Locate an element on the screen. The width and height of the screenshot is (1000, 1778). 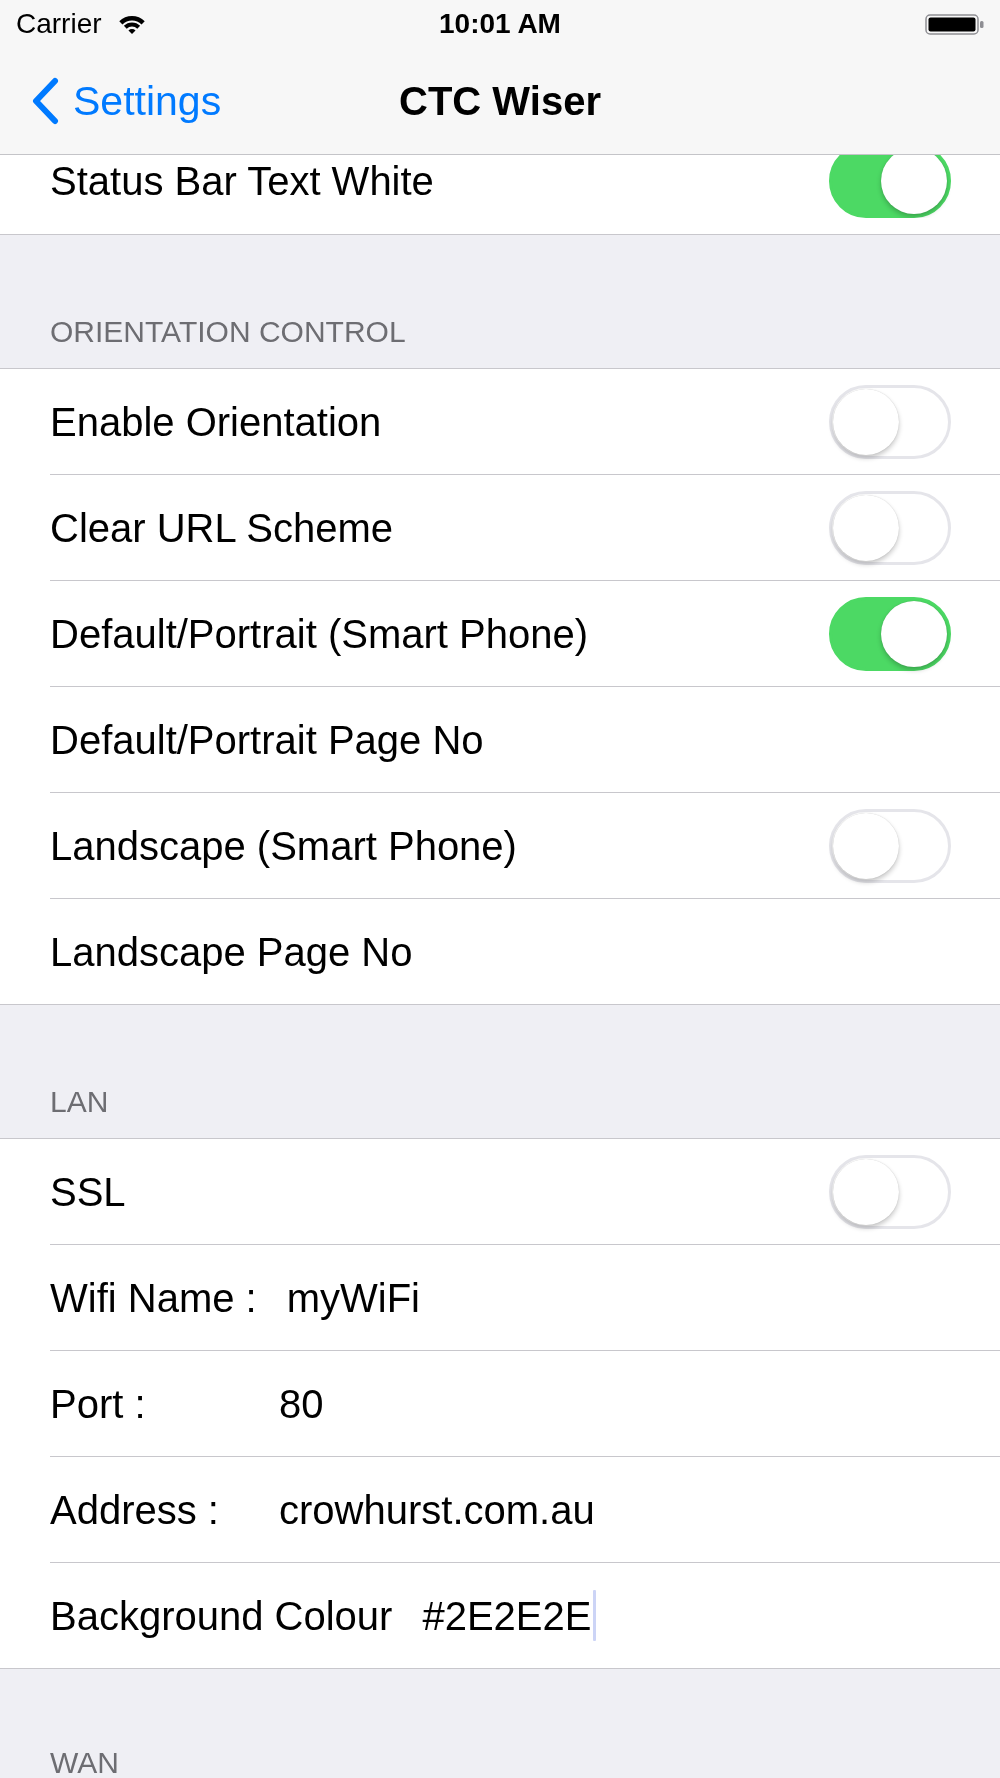
wifi-signal-icon is located at coordinates (131, 24).